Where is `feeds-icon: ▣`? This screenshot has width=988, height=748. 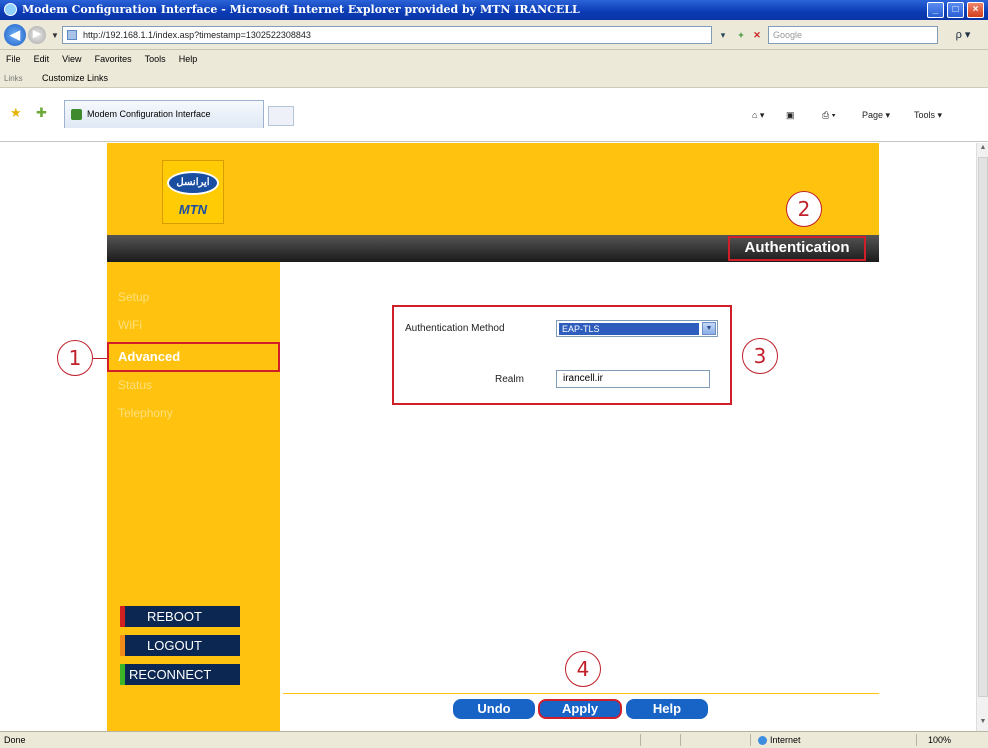
feeds-icon: ▣ is located at coordinates (790, 115).